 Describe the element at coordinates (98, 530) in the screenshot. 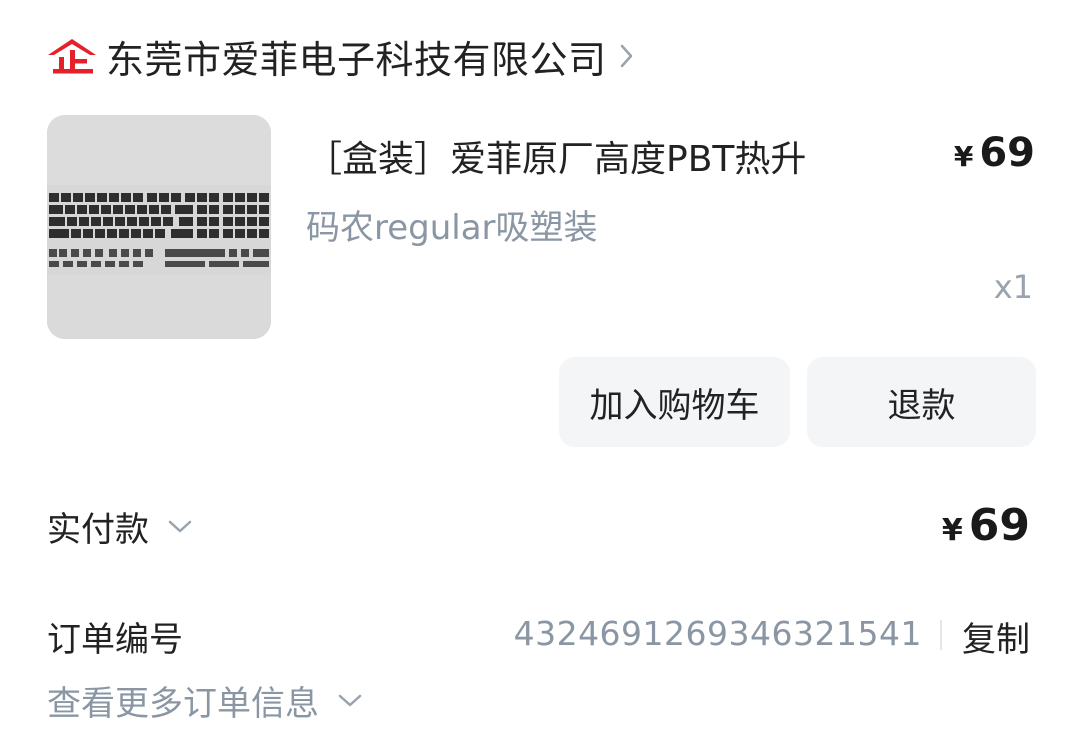

I see `paid-amount-label: 实付款` at that location.